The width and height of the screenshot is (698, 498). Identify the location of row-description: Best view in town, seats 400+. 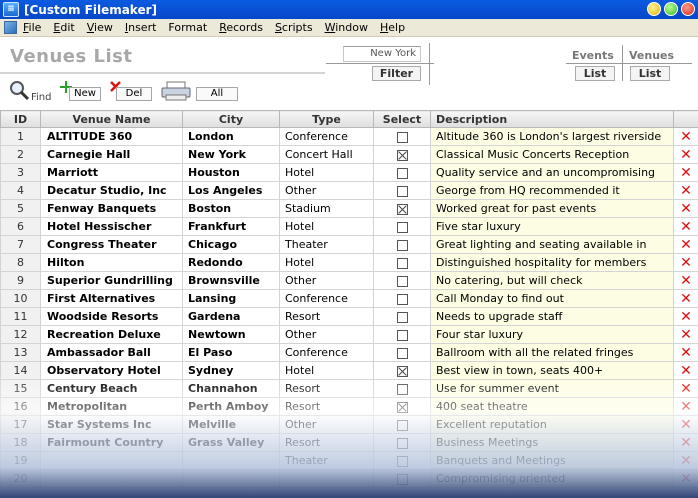
(552, 370).